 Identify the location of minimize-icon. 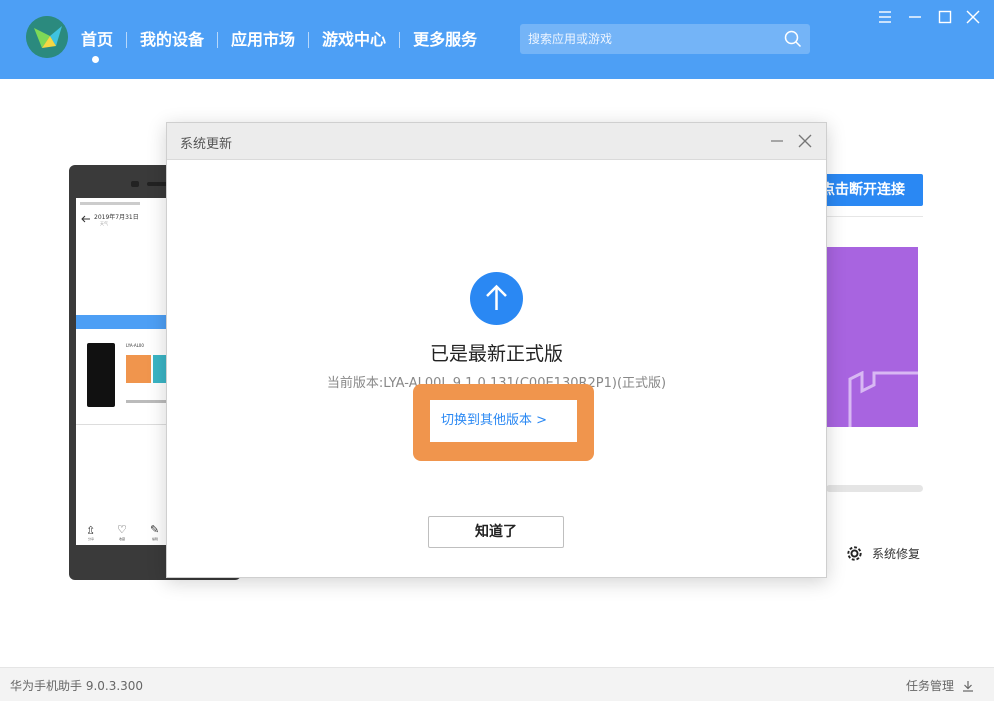
(915, 17).